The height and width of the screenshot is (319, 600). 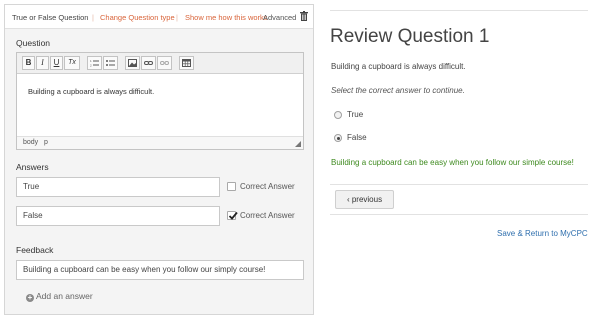 I want to click on question-body-text: Building a cupboard is always difficult., so click(x=91, y=91).